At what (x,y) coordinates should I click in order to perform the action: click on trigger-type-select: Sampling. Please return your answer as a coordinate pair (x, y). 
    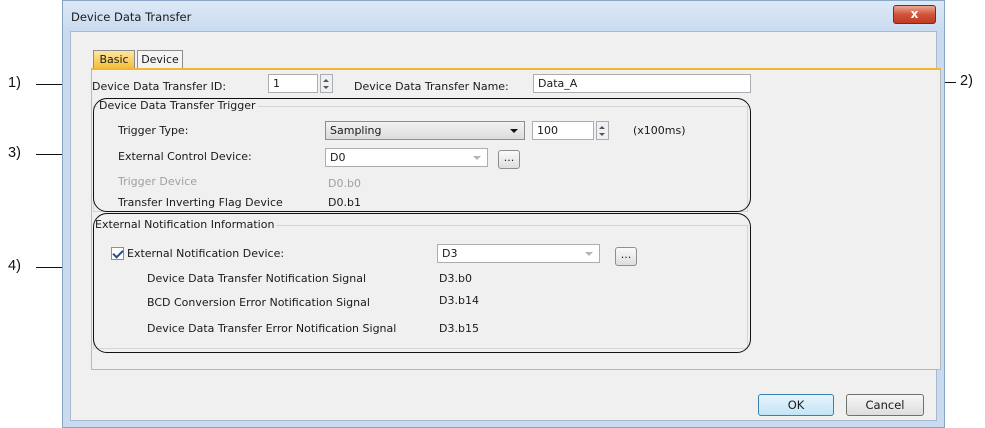
    Looking at the image, I should click on (425, 130).